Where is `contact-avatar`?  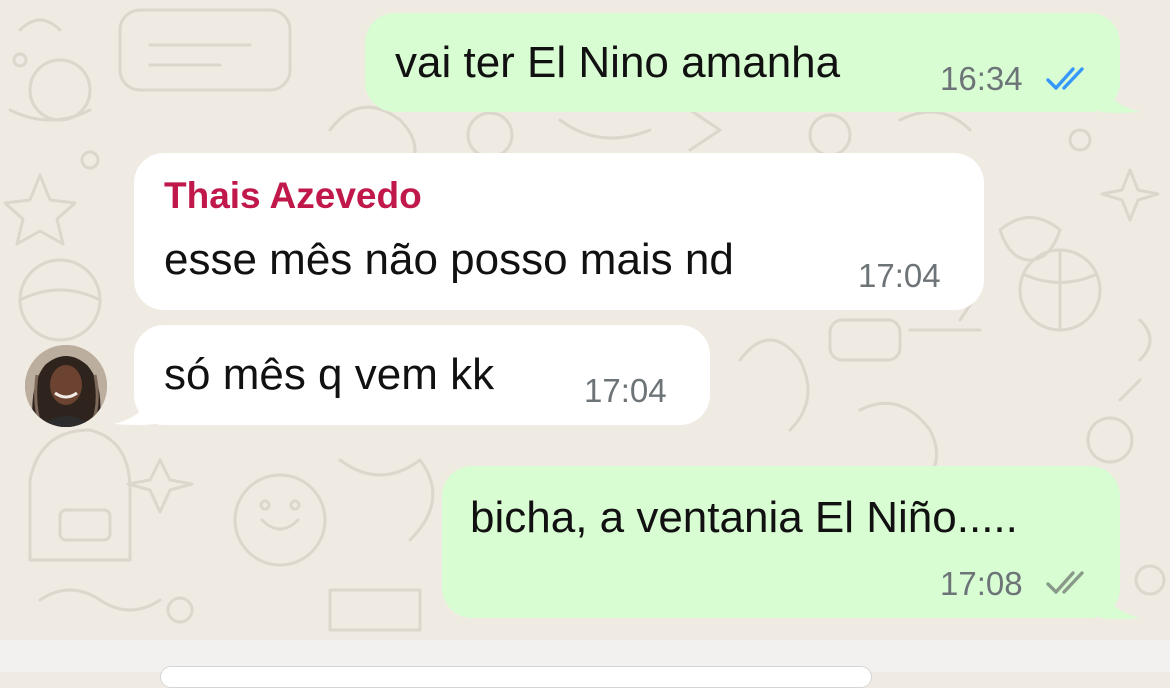
contact-avatar is located at coordinates (66, 386).